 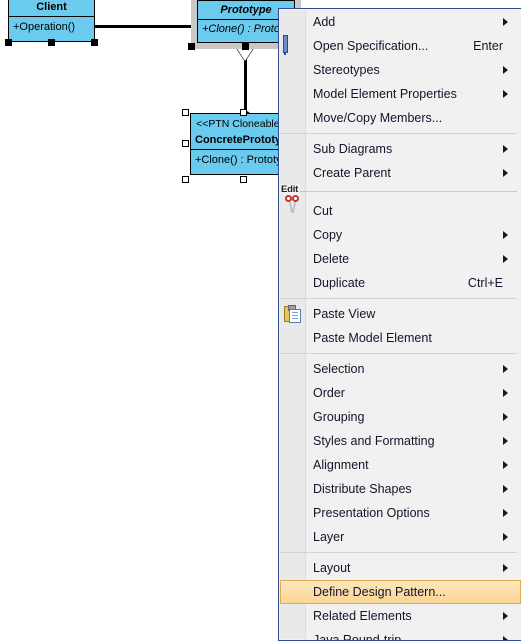 What do you see at coordinates (51, 26) in the screenshot?
I see `class-operation-client: +Operation()` at bounding box center [51, 26].